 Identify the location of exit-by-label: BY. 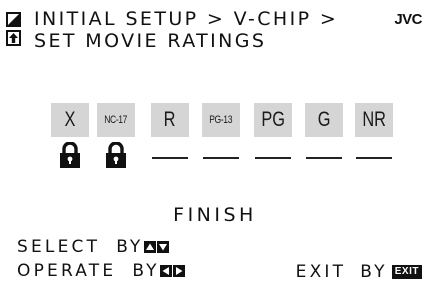
(374, 272).